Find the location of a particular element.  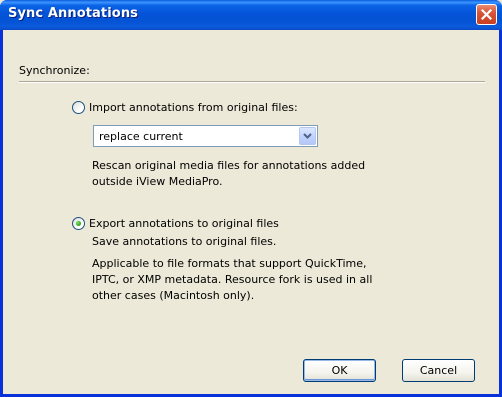

chevron-down-icon is located at coordinates (307, 136).